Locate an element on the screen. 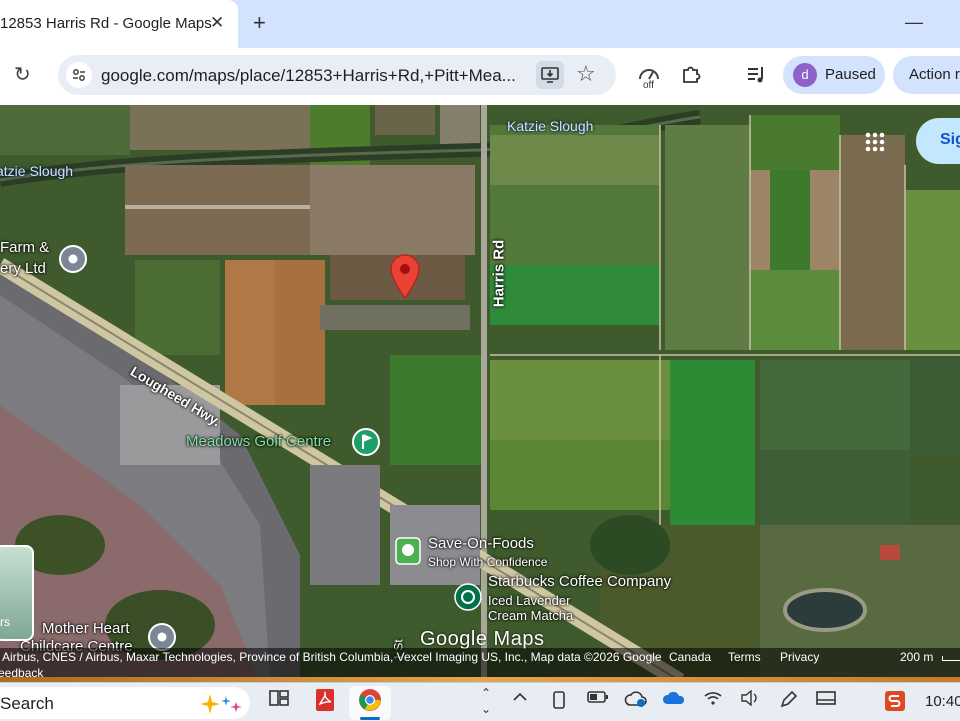 The height and width of the screenshot is (721, 960). mother-heart-label-line1: Mother Heart is located at coordinates (86, 628).